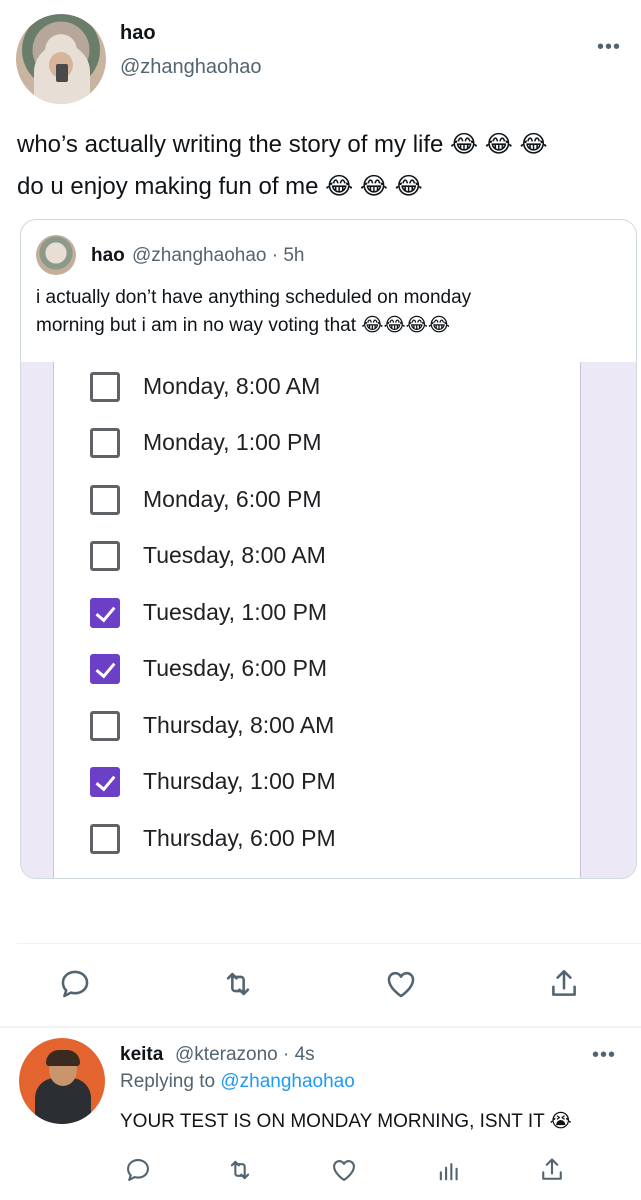 This screenshot has width=641, height=1200. What do you see at coordinates (320, 1171) in the screenshot?
I see `reply-action-bar` at bounding box center [320, 1171].